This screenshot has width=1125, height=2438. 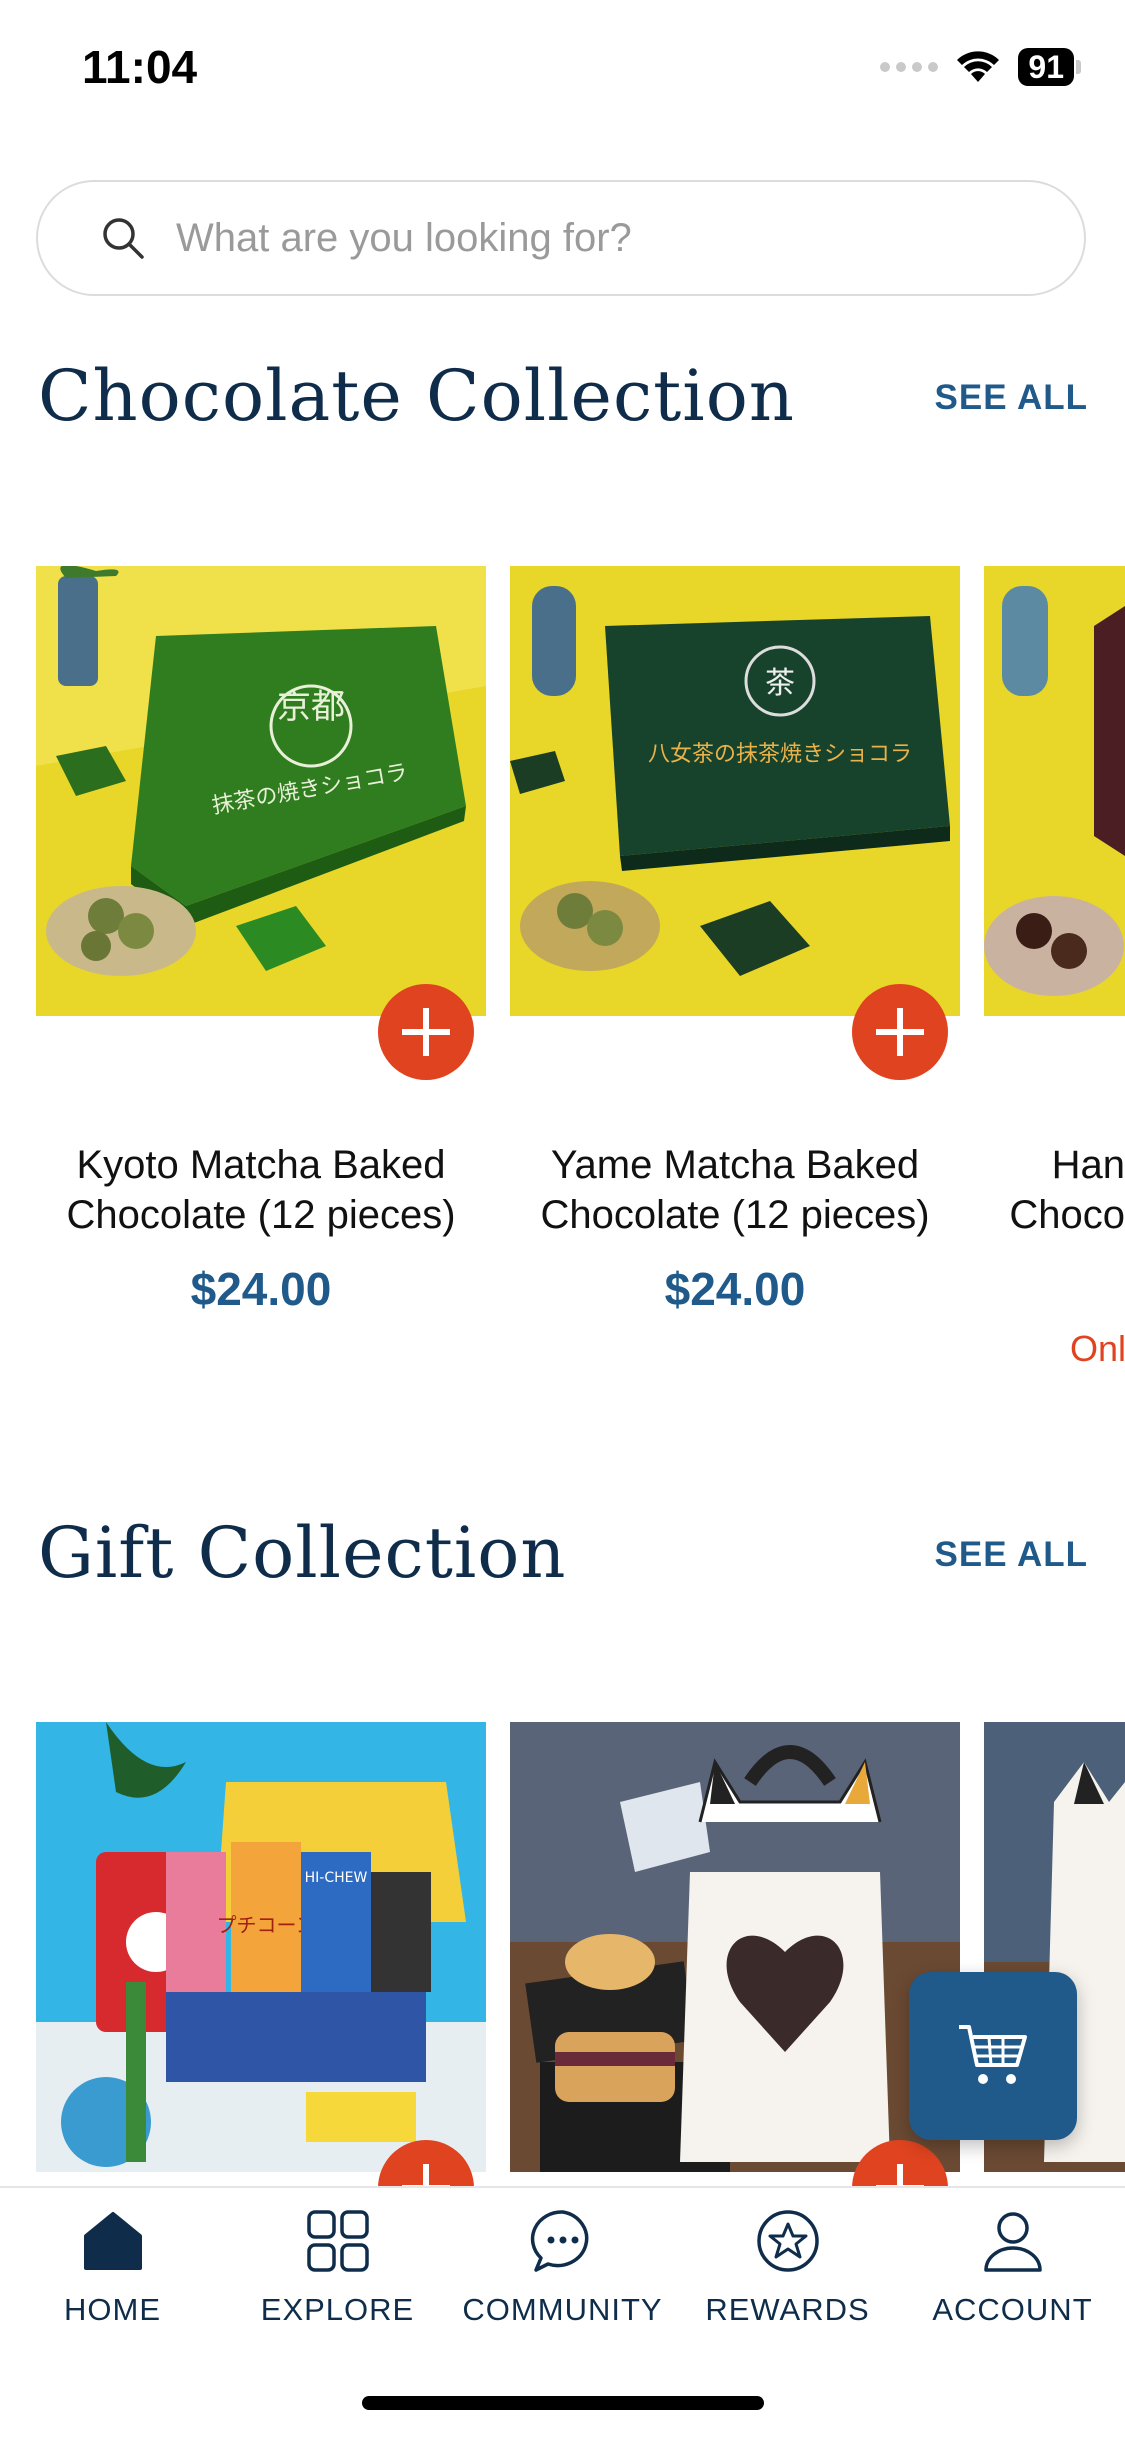 What do you see at coordinates (337, 2309) in the screenshot?
I see `tab-label: EXPLORE` at bounding box center [337, 2309].